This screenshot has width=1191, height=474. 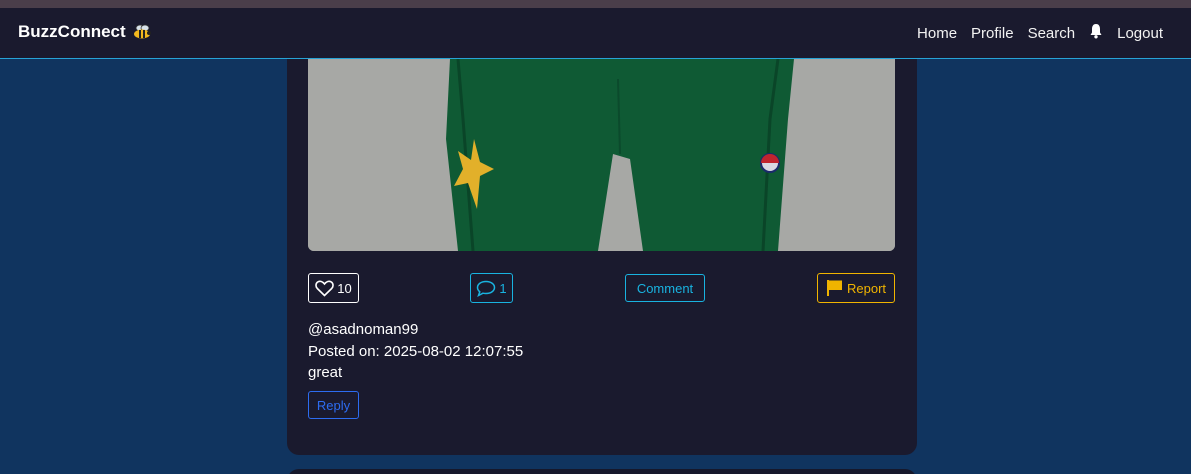 What do you see at coordinates (595, 4) in the screenshot?
I see `top-strip` at bounding box center [595, 4].